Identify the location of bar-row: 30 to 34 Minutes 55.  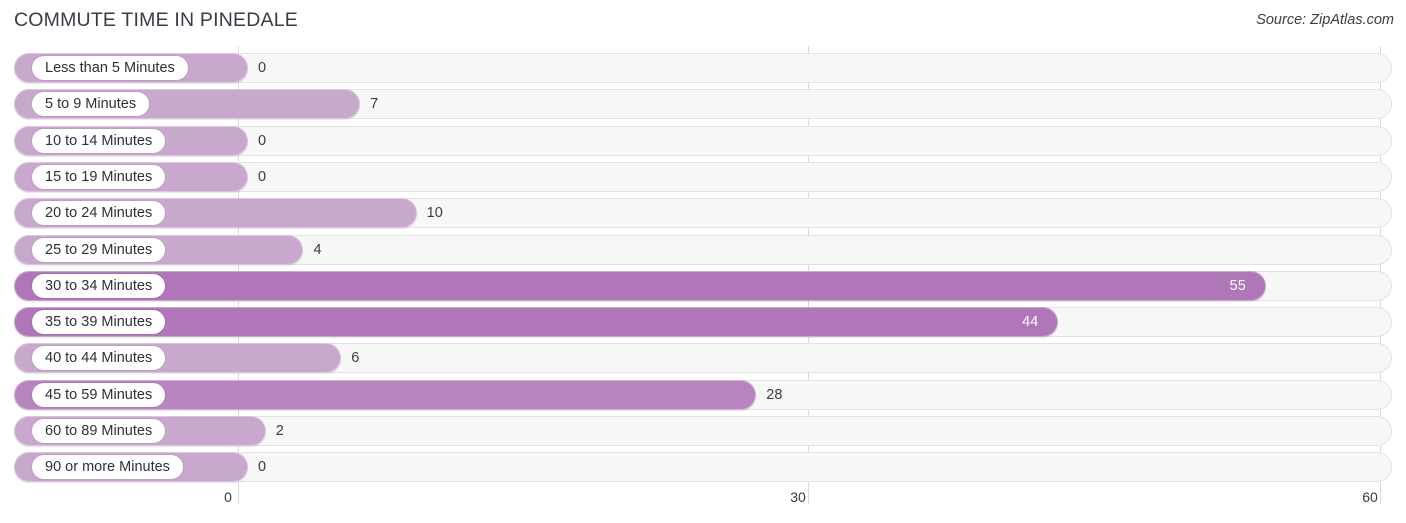
(703, 285).